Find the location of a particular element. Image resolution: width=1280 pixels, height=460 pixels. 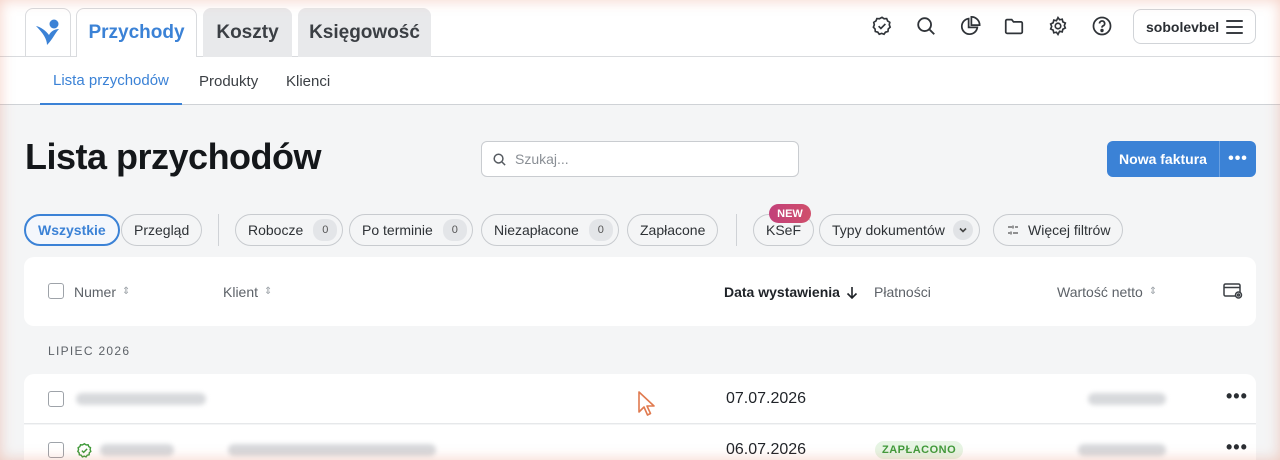

redacted-client is located at coordinates (332, 450).